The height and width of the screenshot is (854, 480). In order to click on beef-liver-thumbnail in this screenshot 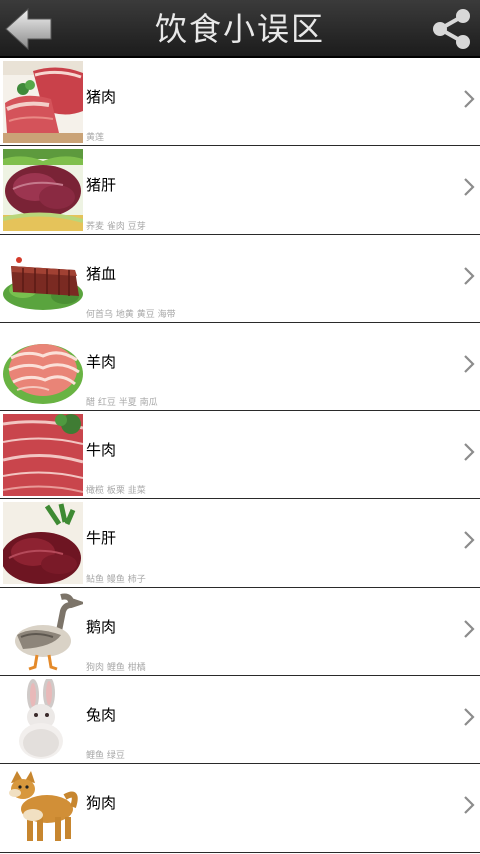, I will do `click(43, 543)`.